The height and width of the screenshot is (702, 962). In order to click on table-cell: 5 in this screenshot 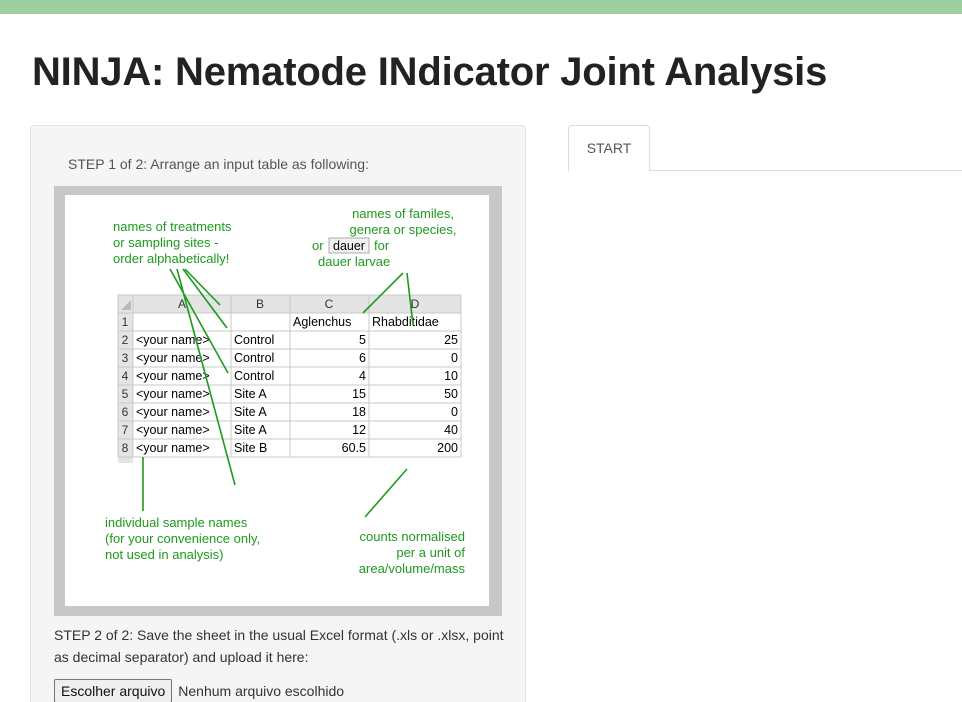, I will do `click(362, 340)`.